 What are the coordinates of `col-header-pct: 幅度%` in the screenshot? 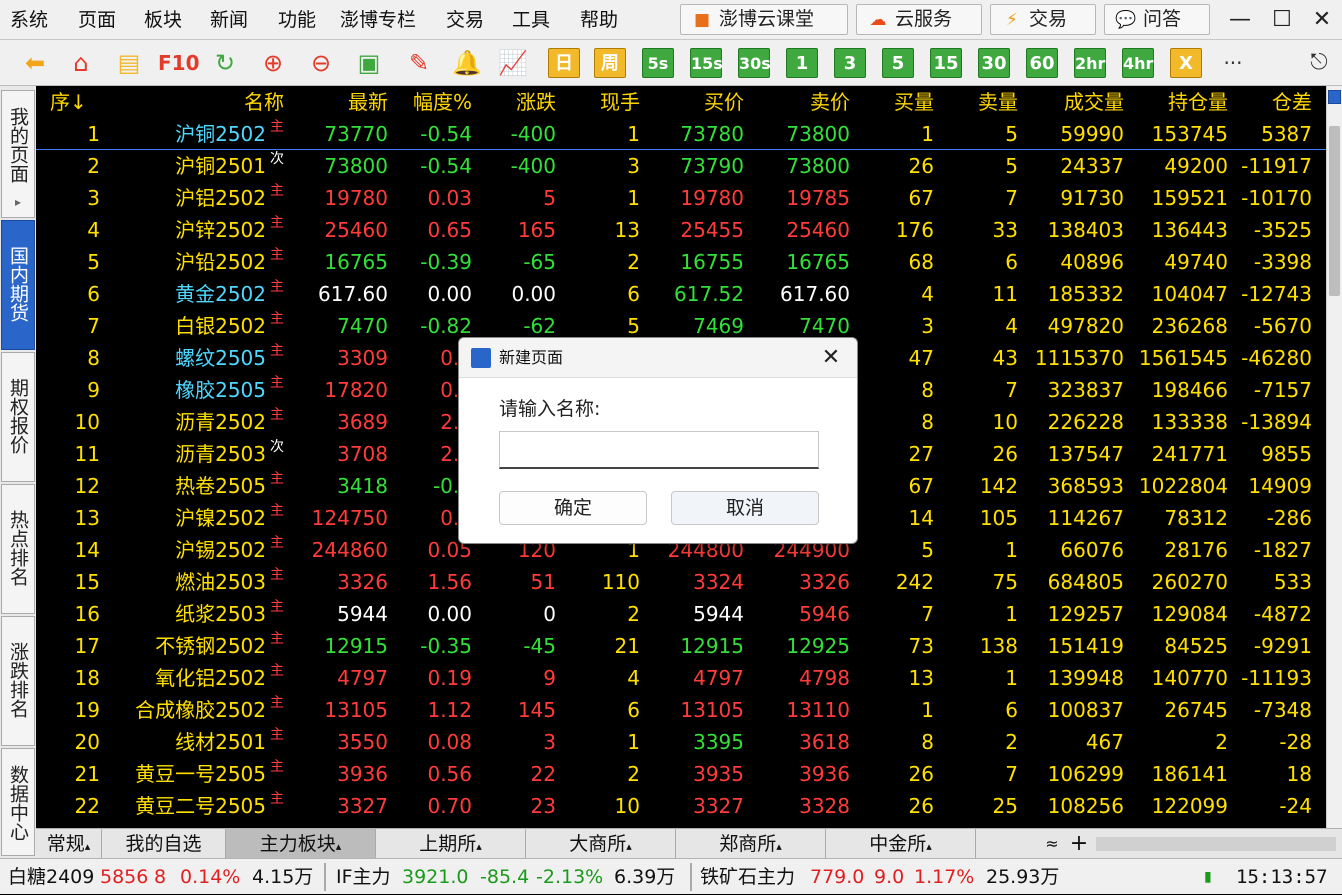 It's located at (430, 102).